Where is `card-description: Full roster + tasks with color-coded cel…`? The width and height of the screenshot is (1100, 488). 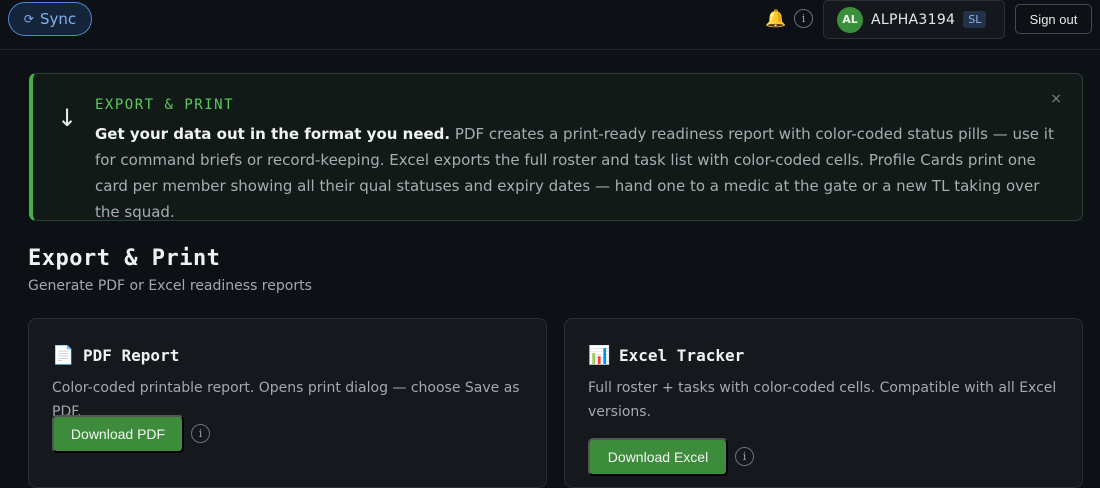
card-description: Full roster + tasks with color-coded cel… is located at coordinates (822, 400).